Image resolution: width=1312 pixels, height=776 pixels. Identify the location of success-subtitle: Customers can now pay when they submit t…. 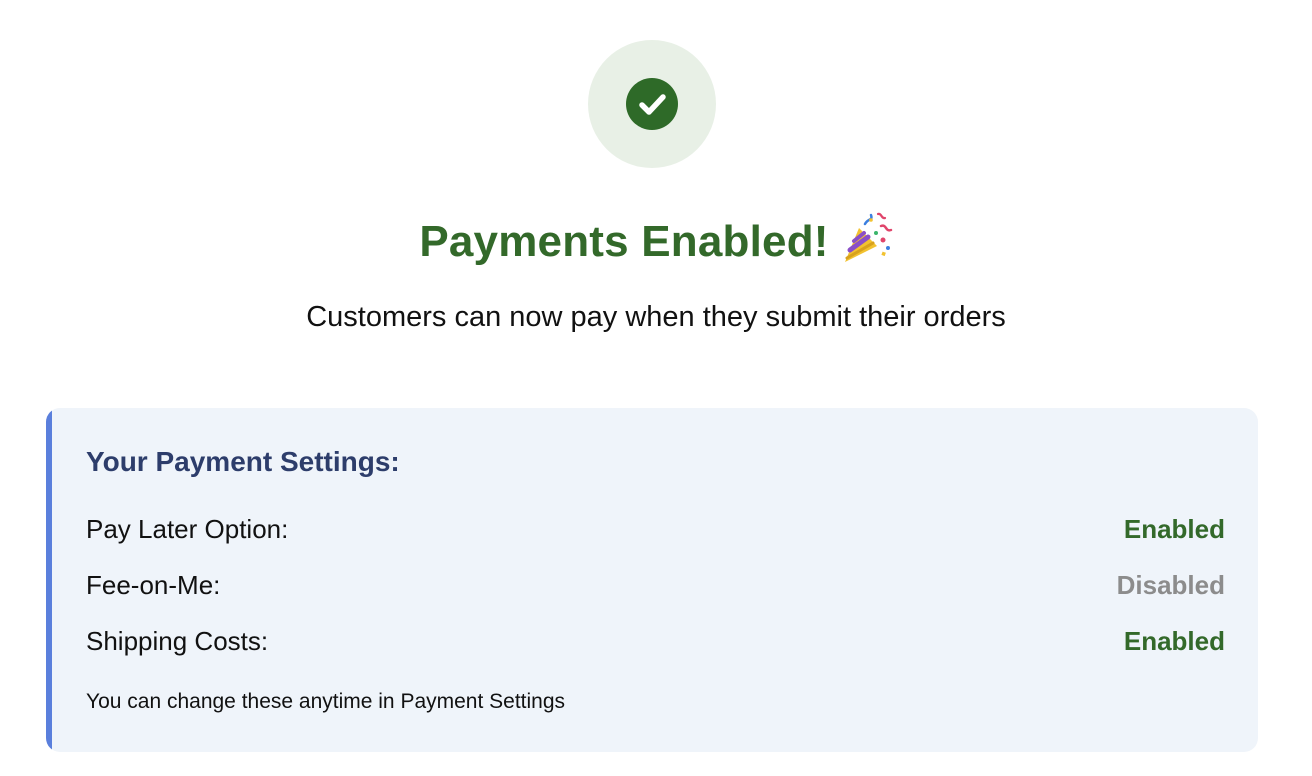
(656, 317).